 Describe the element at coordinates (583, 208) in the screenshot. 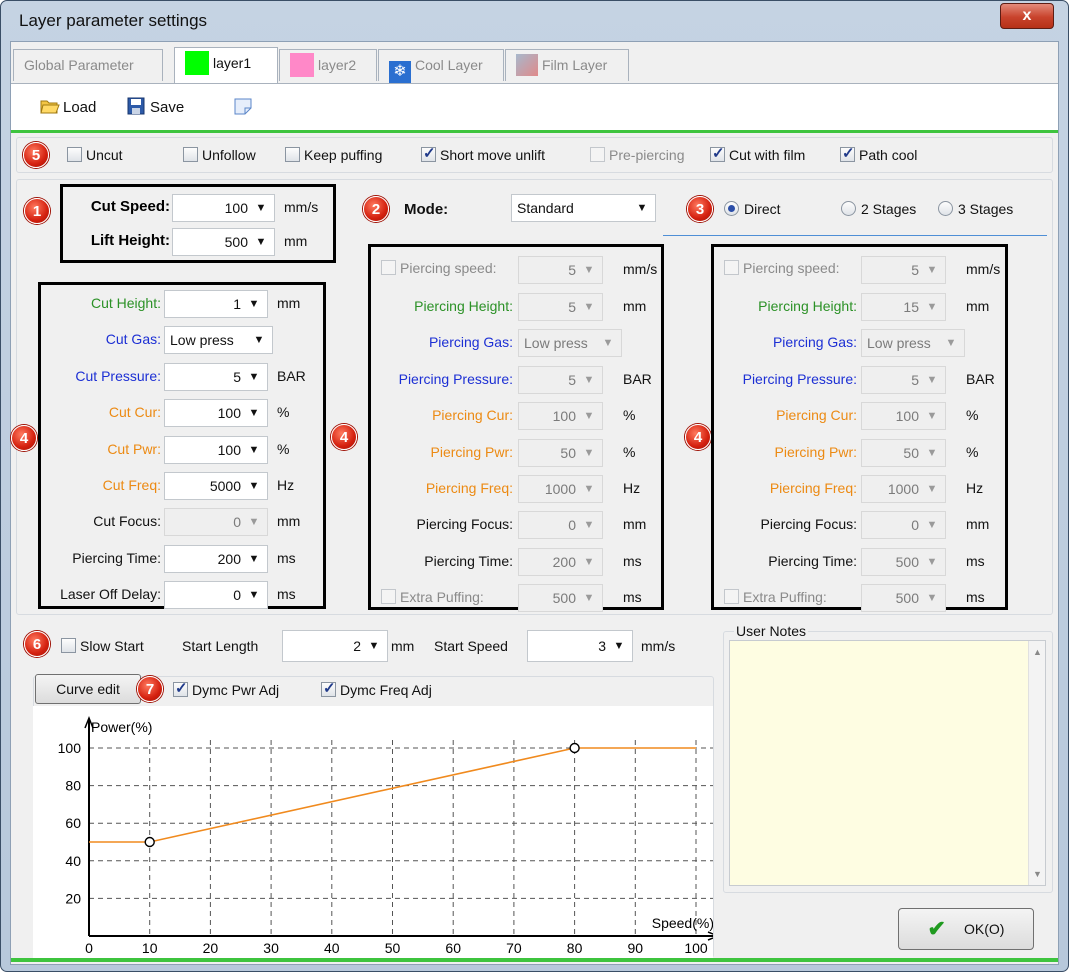

I see `mode-select: Standard ▼` at that location.